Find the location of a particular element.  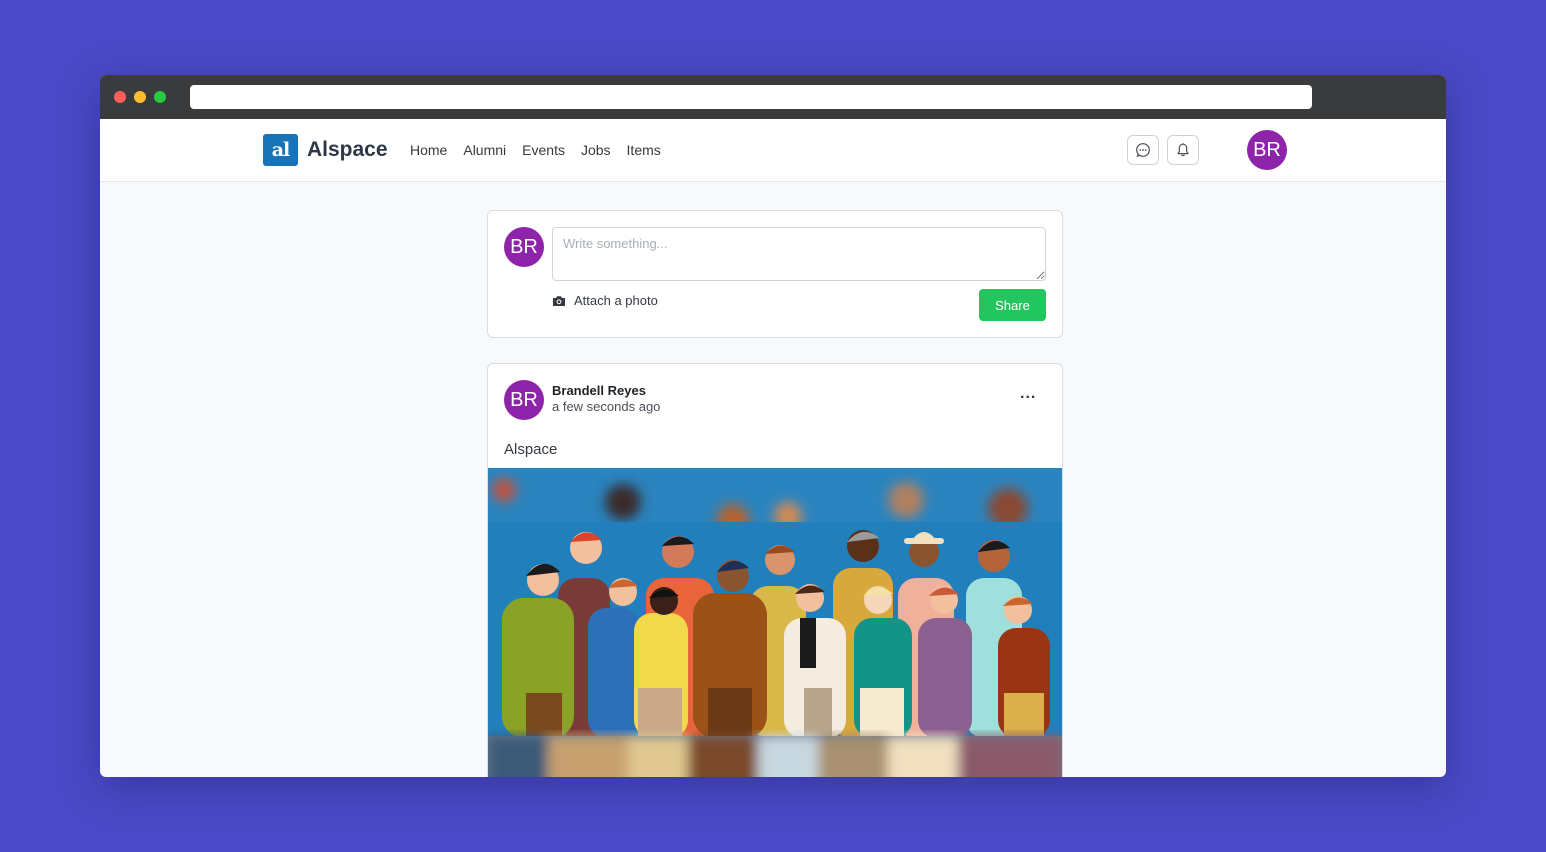

nav-link-items: Items is located at coordinates (644, 150).